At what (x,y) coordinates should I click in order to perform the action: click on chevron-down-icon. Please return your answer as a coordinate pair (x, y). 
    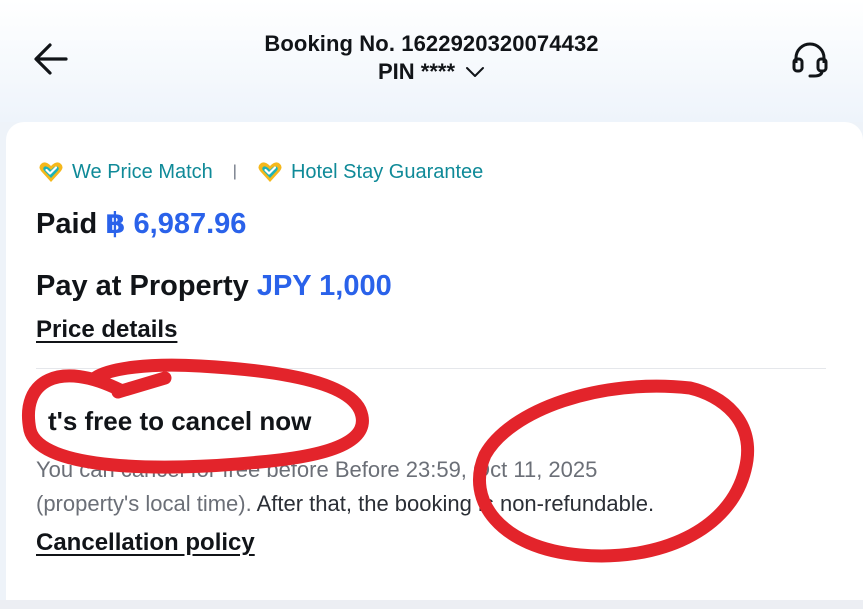
    Looking at the image, I should click on (475, 72).